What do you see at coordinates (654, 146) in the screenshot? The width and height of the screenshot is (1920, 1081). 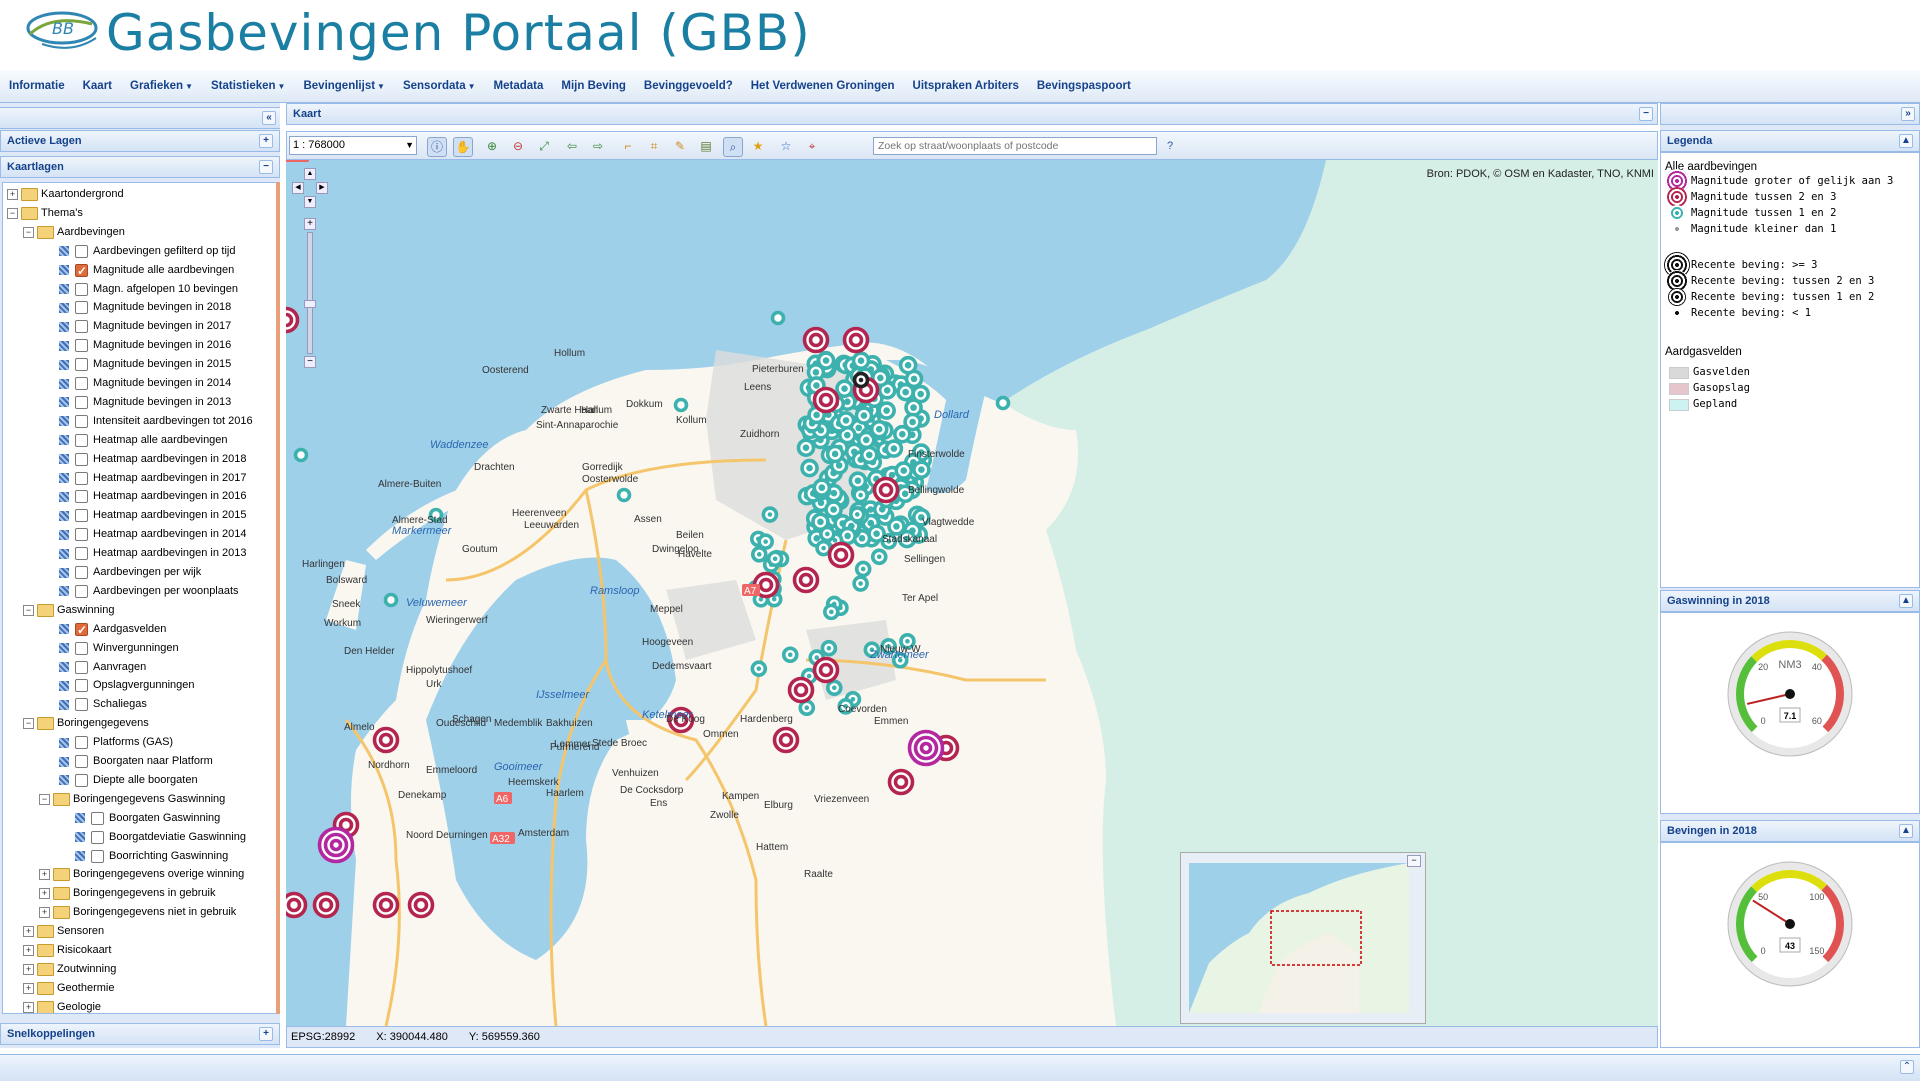 I see `measure-area-icon: ⌗` at bounding box center [654, 146].